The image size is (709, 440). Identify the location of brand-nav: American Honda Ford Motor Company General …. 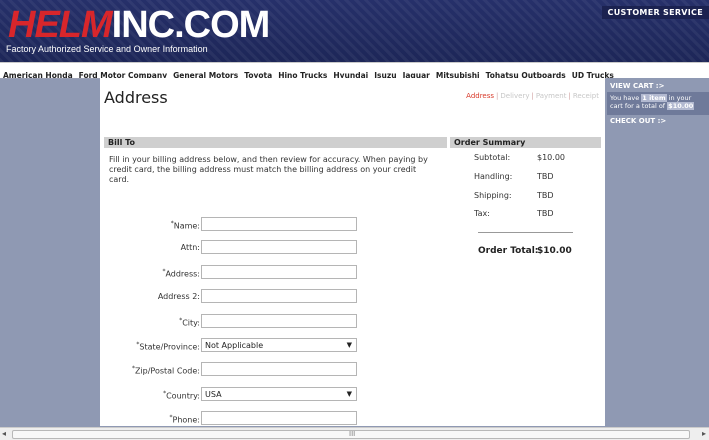
(354, 70).